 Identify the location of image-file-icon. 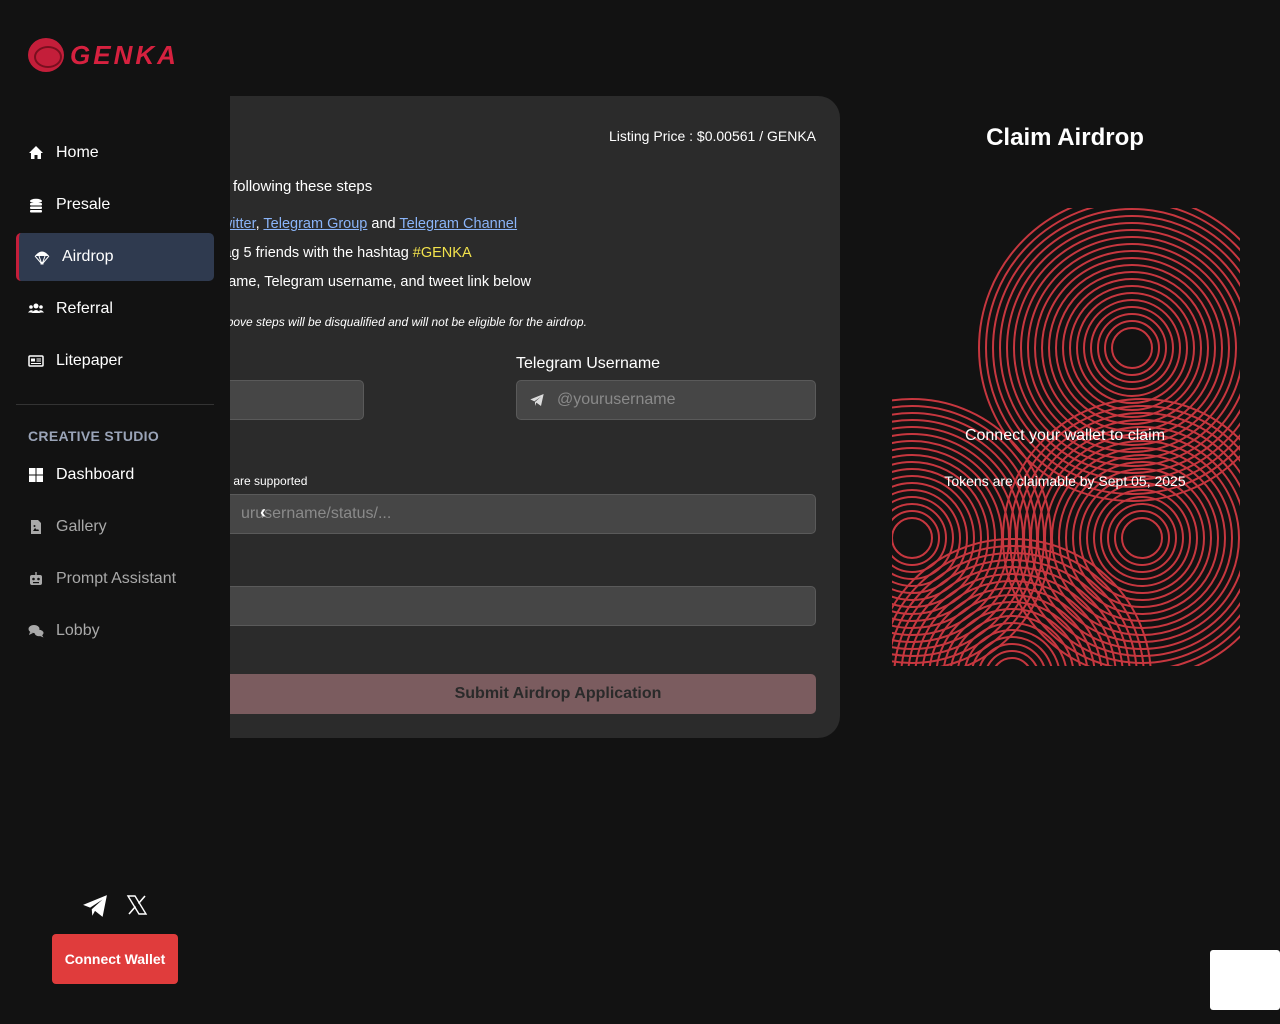
(36, 527).